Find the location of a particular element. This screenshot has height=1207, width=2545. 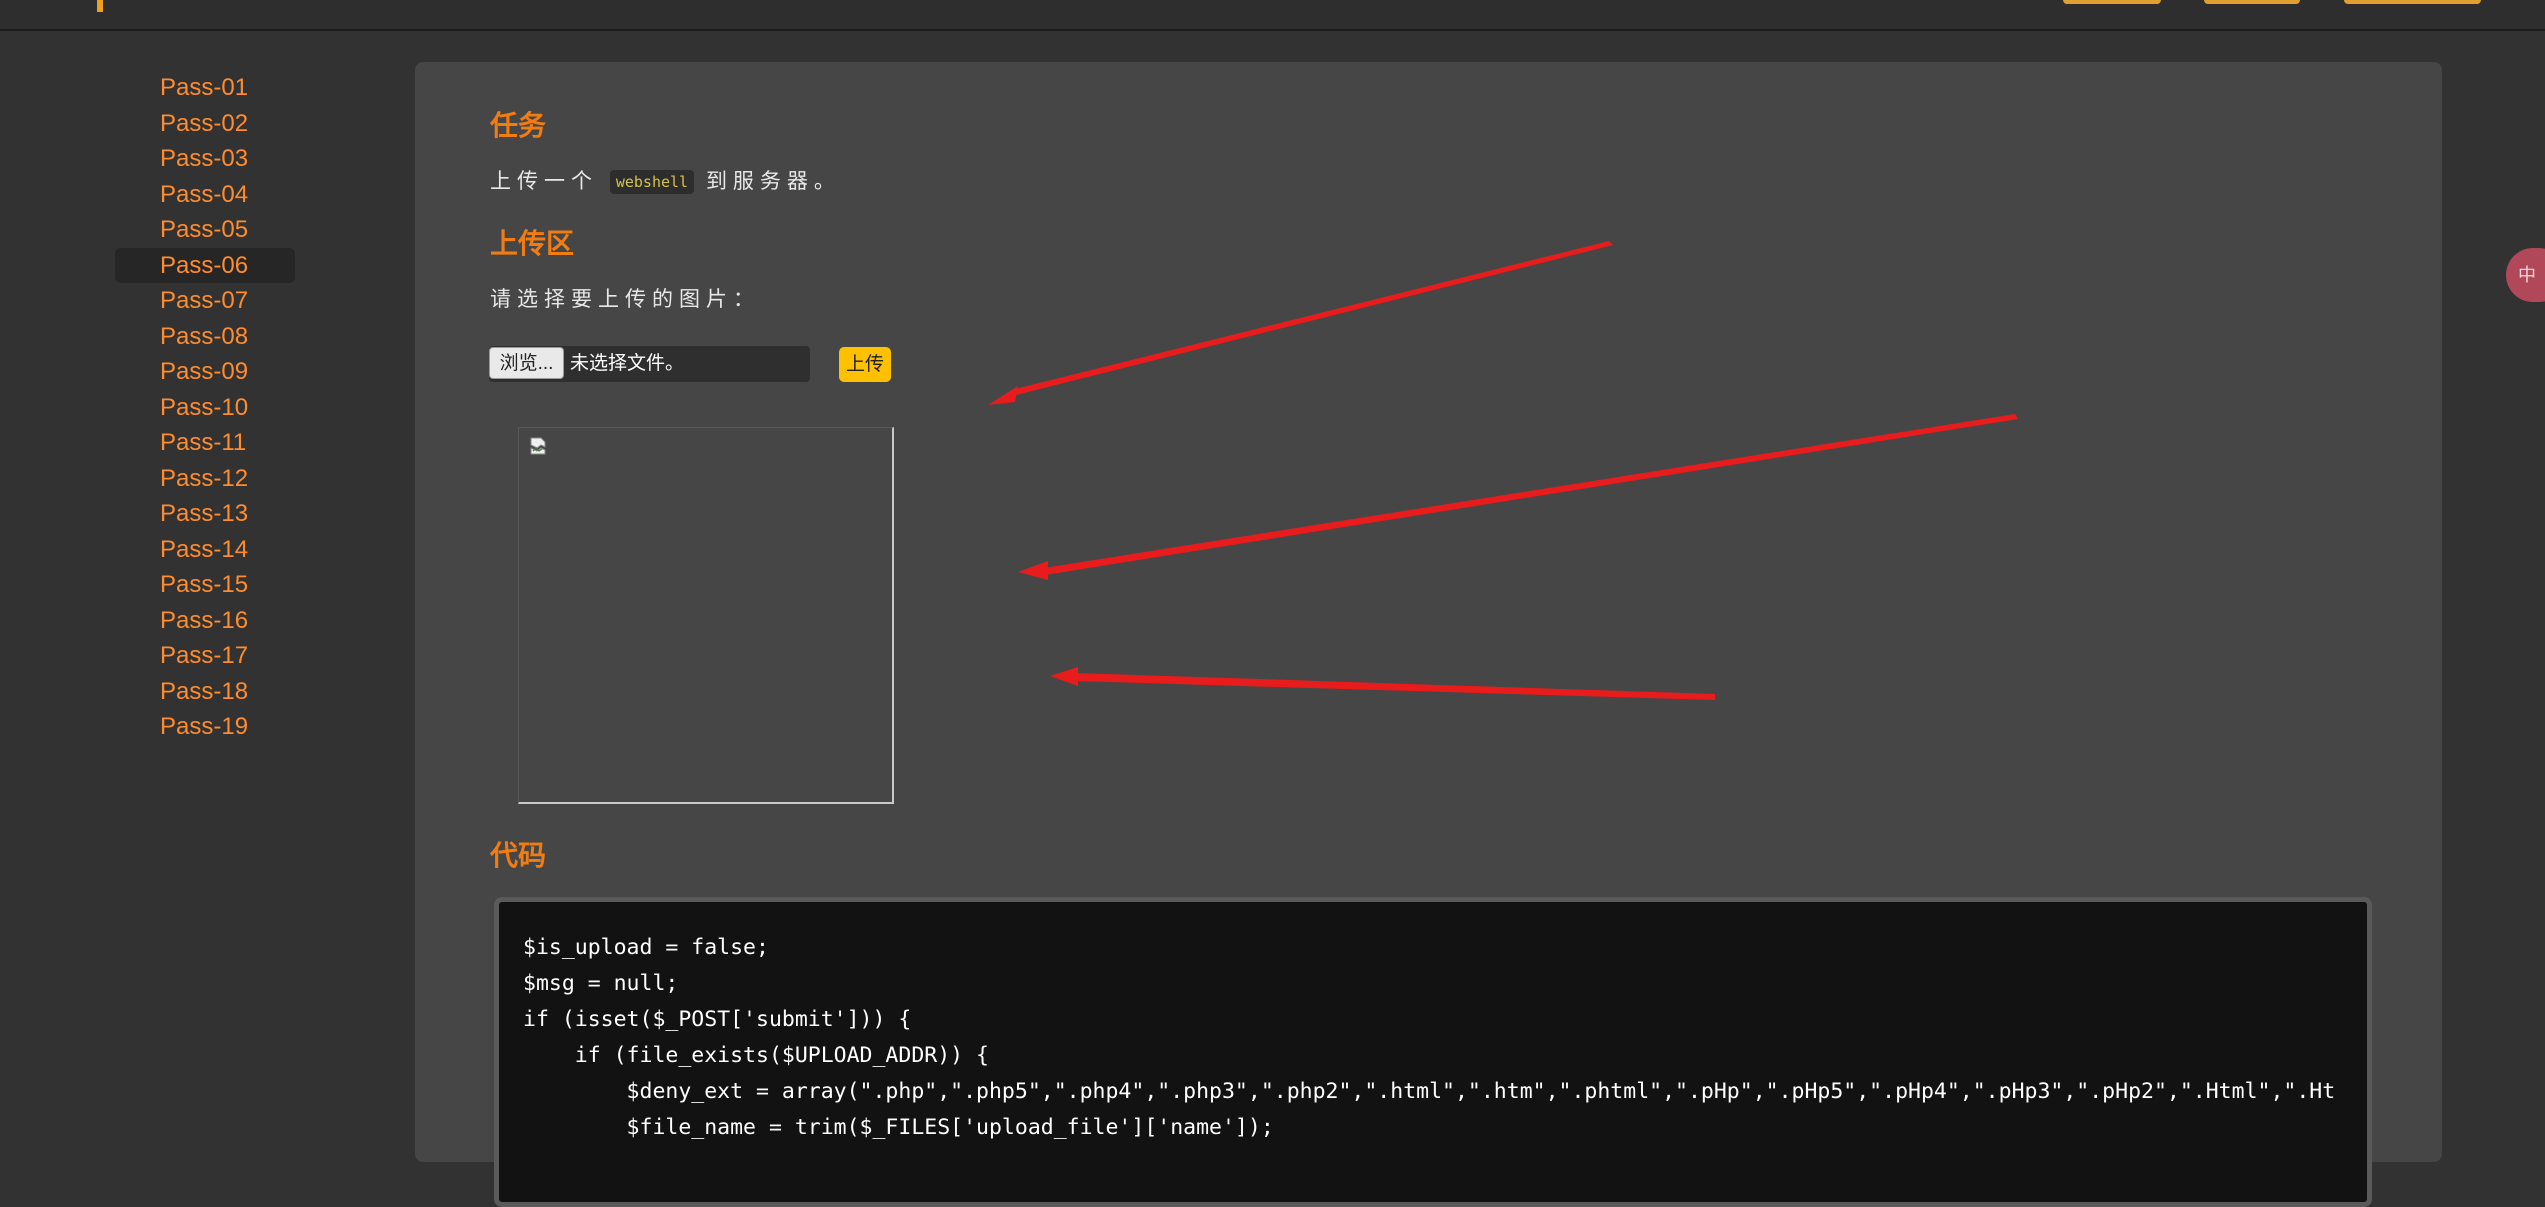

annotation-arrow-1-head is located at coordinates (1003, 395).